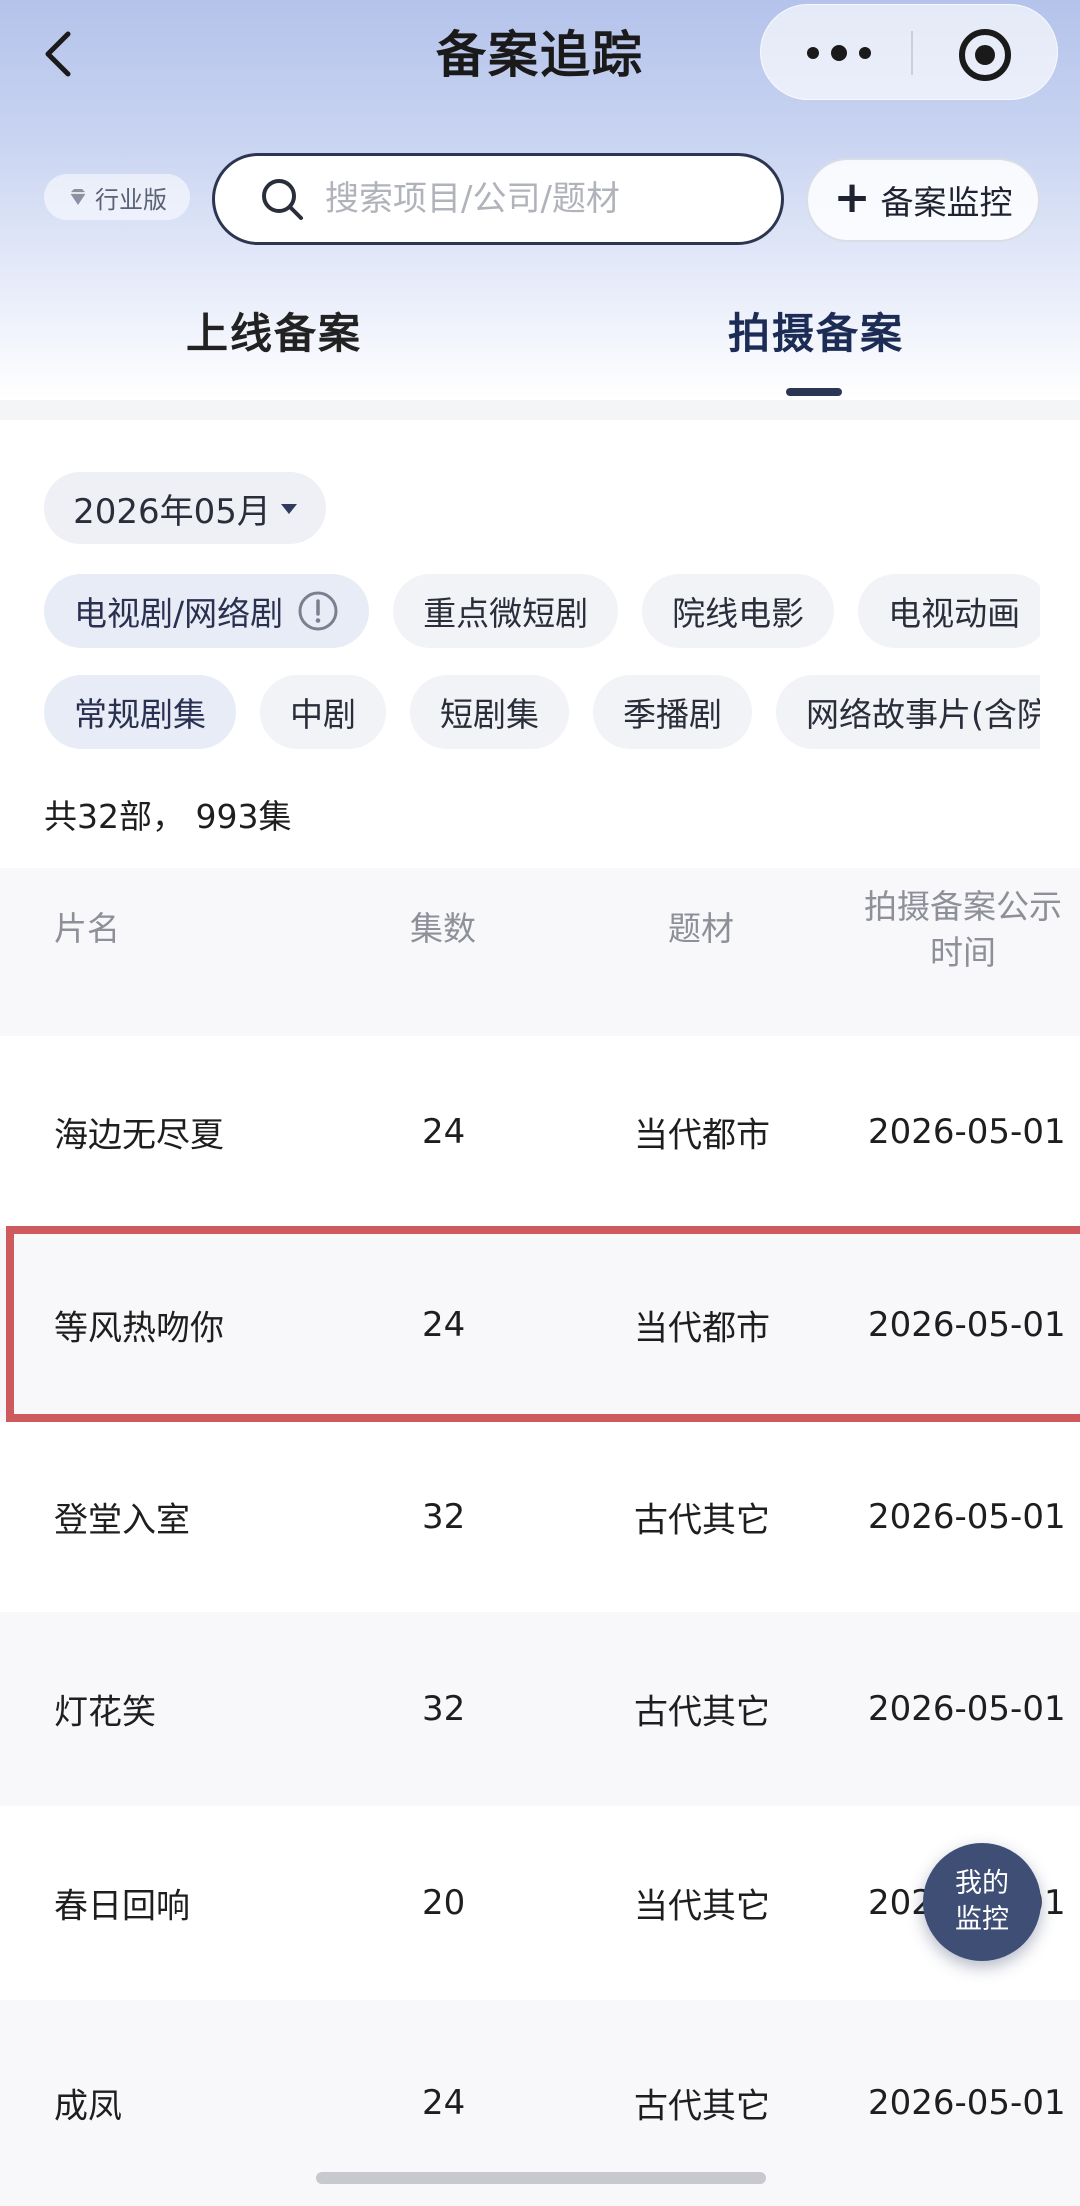 This screenshot has width=1080, height=2206. Describe the element at coordinates (985, 55) in the screenshot. I see `target-circle-icon` at that location.